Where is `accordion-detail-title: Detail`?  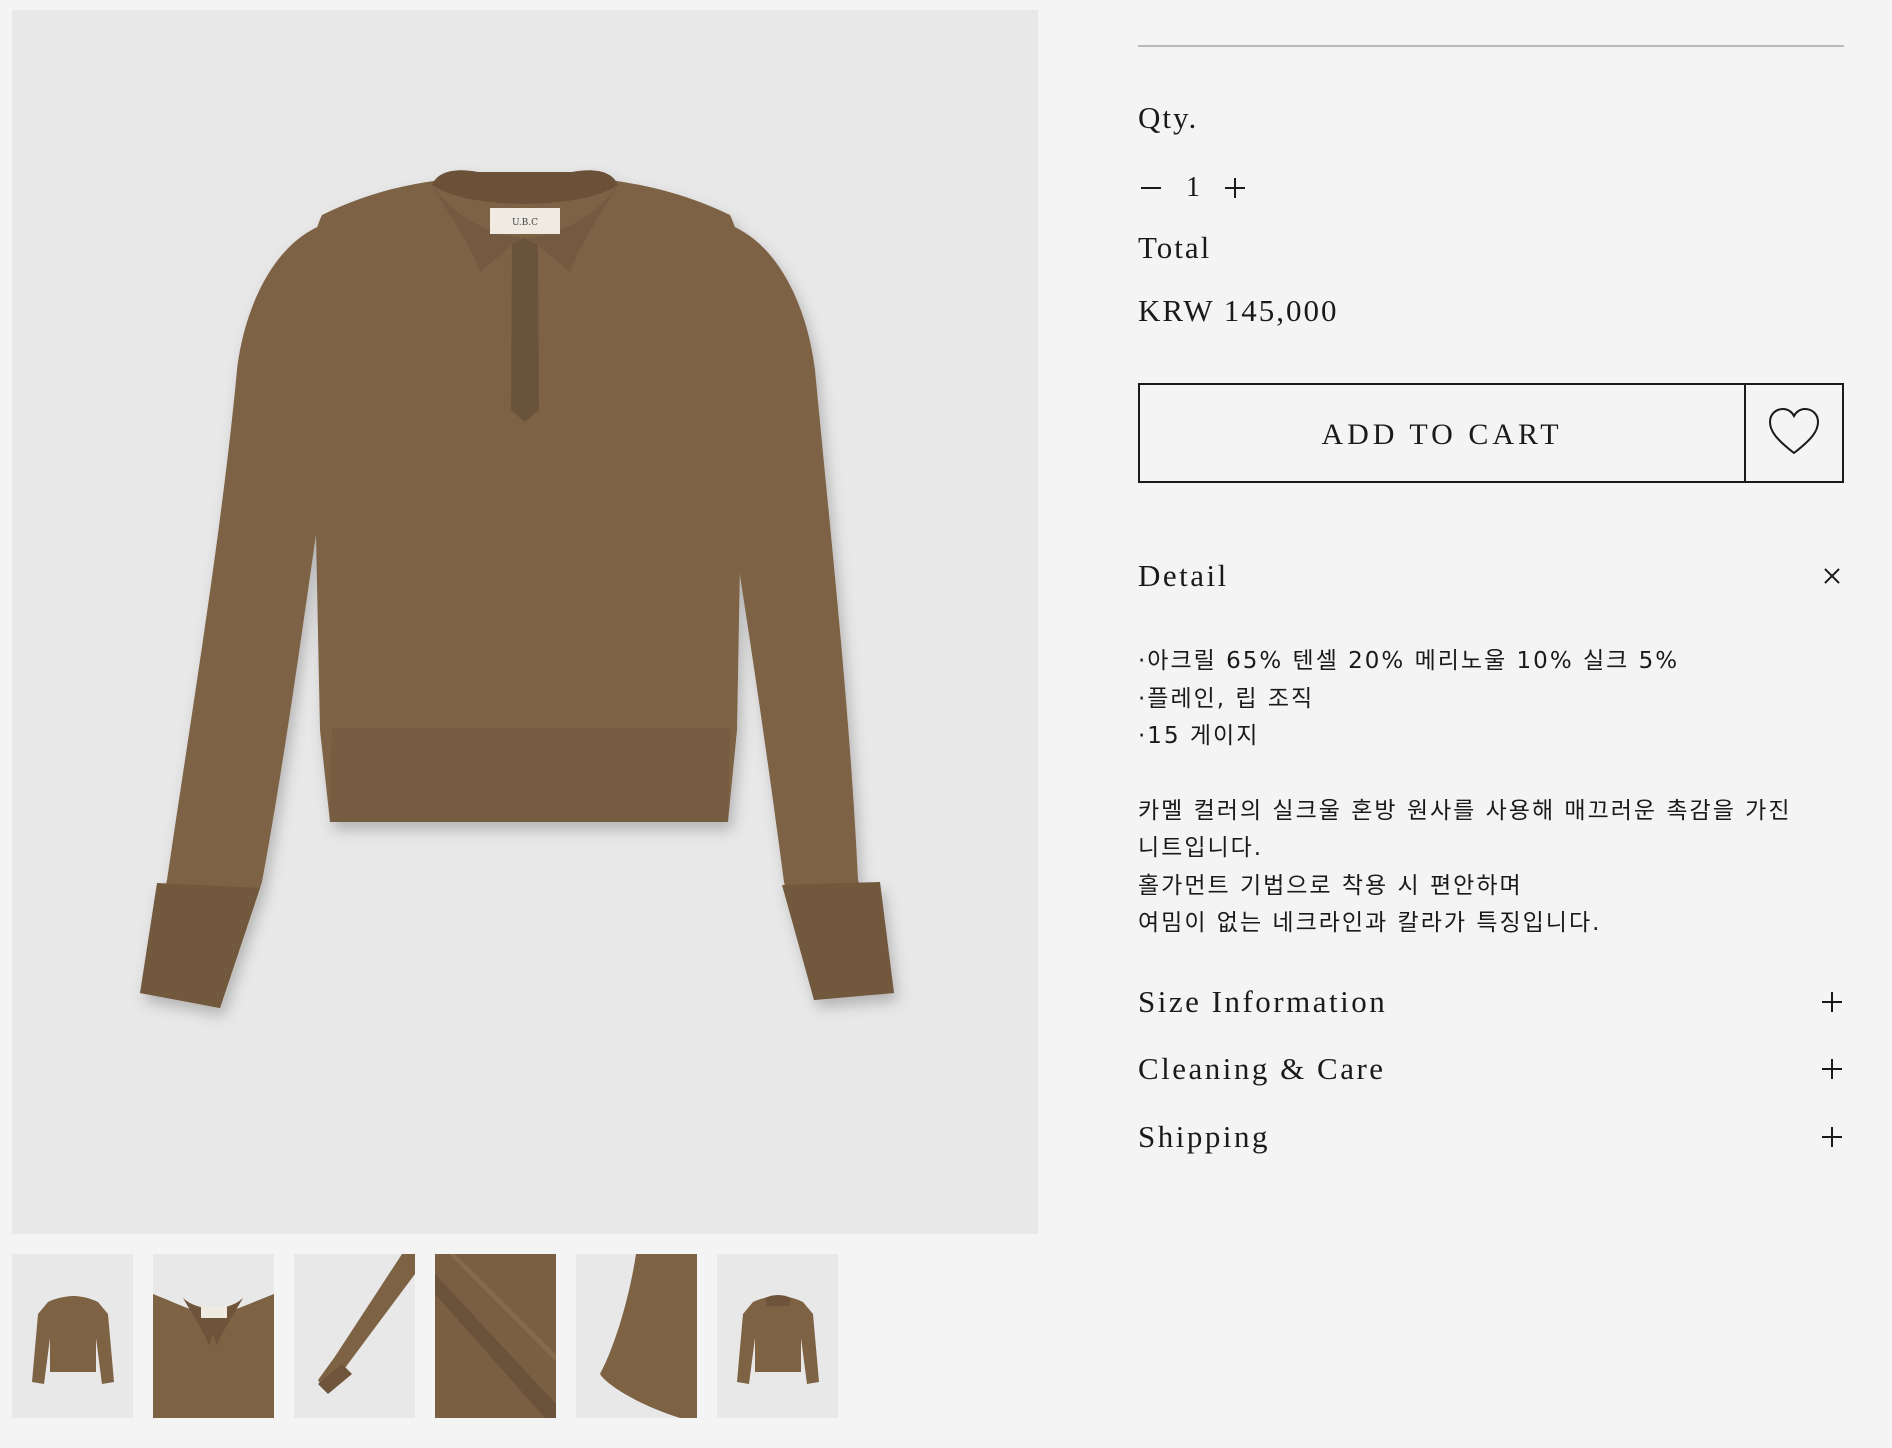
accordion-detail-title: Detail is located at coordinates (1183, 575).